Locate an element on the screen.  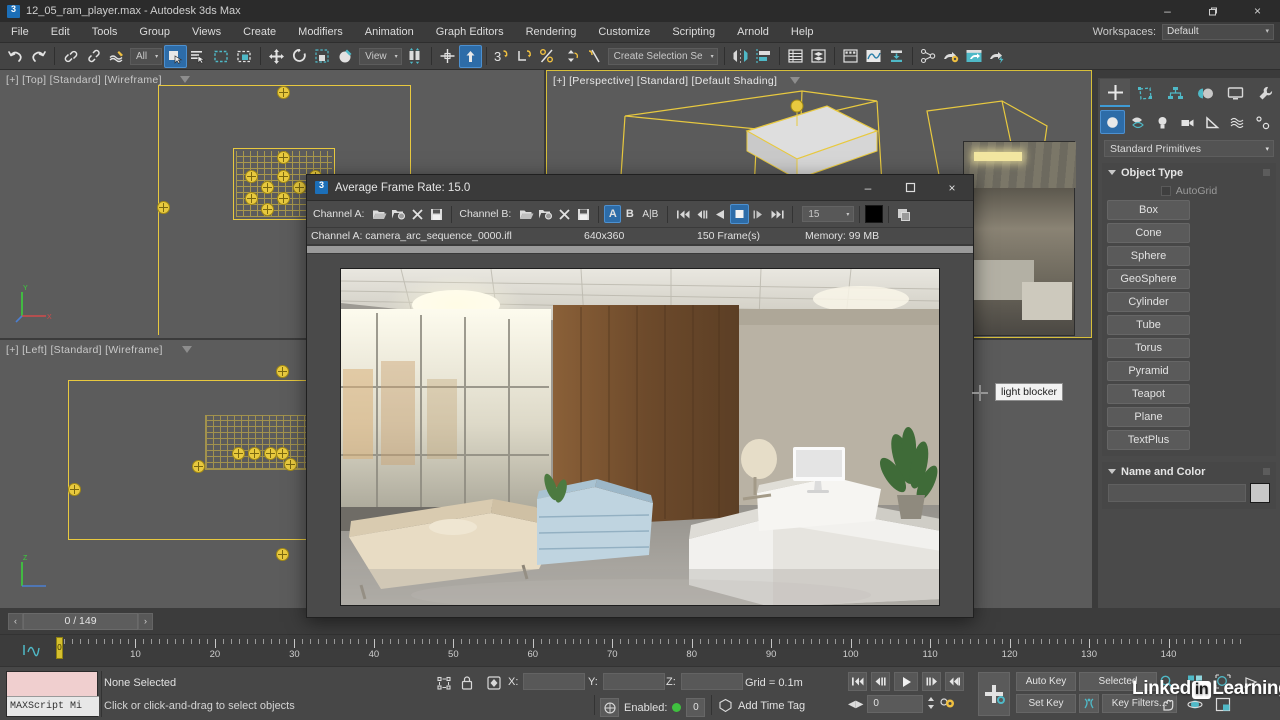
primitive-category-dropdown: Standard Primitives ▾ is located at coordinates (1189, 148).